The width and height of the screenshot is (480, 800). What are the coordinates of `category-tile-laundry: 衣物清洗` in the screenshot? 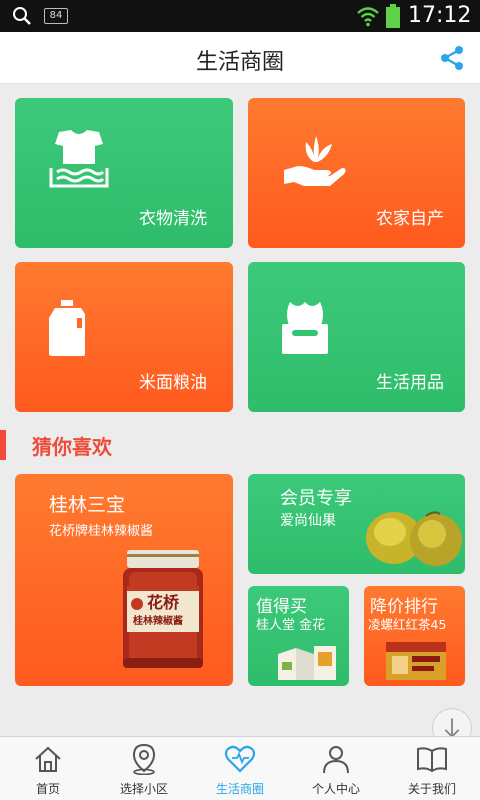 It's located at (124, 173).